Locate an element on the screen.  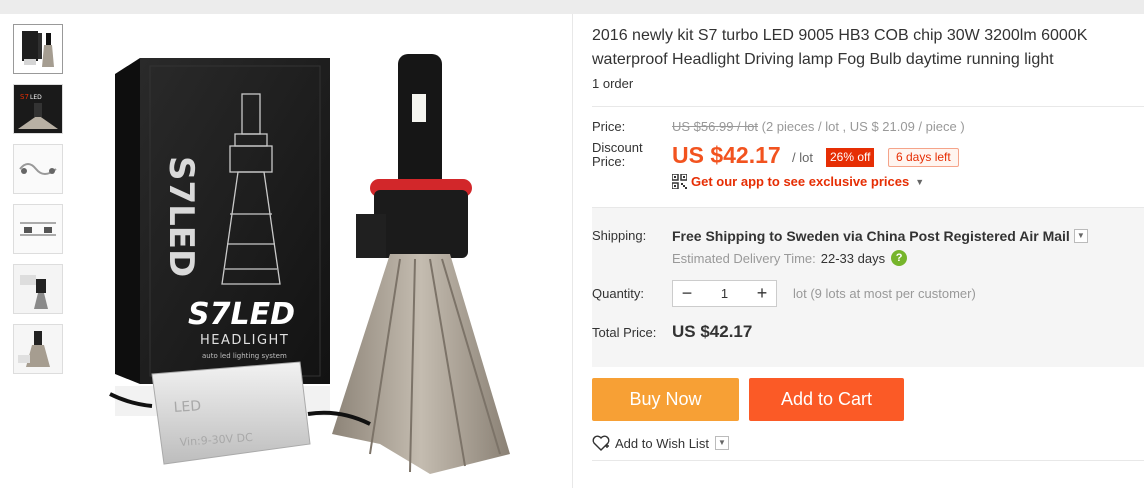
discount-badge: 26% off is located at coordinates (850, 157).